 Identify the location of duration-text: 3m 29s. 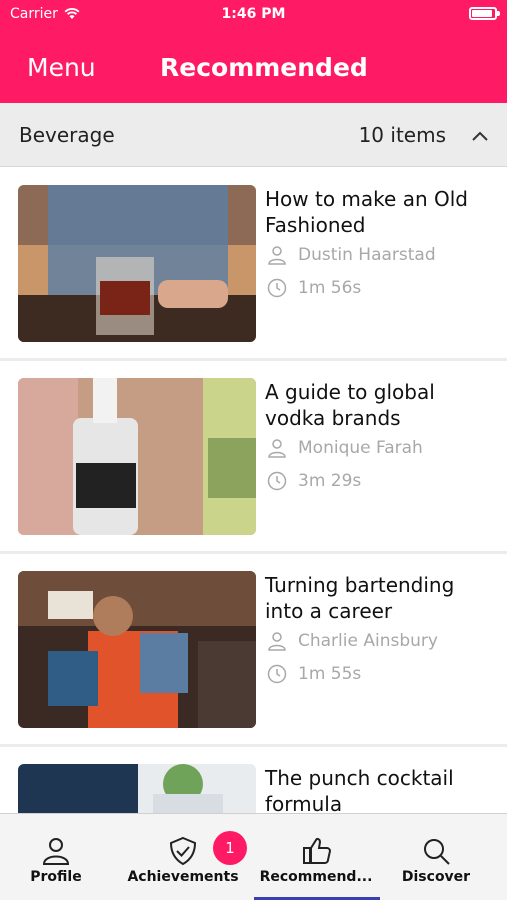
(330, 481).